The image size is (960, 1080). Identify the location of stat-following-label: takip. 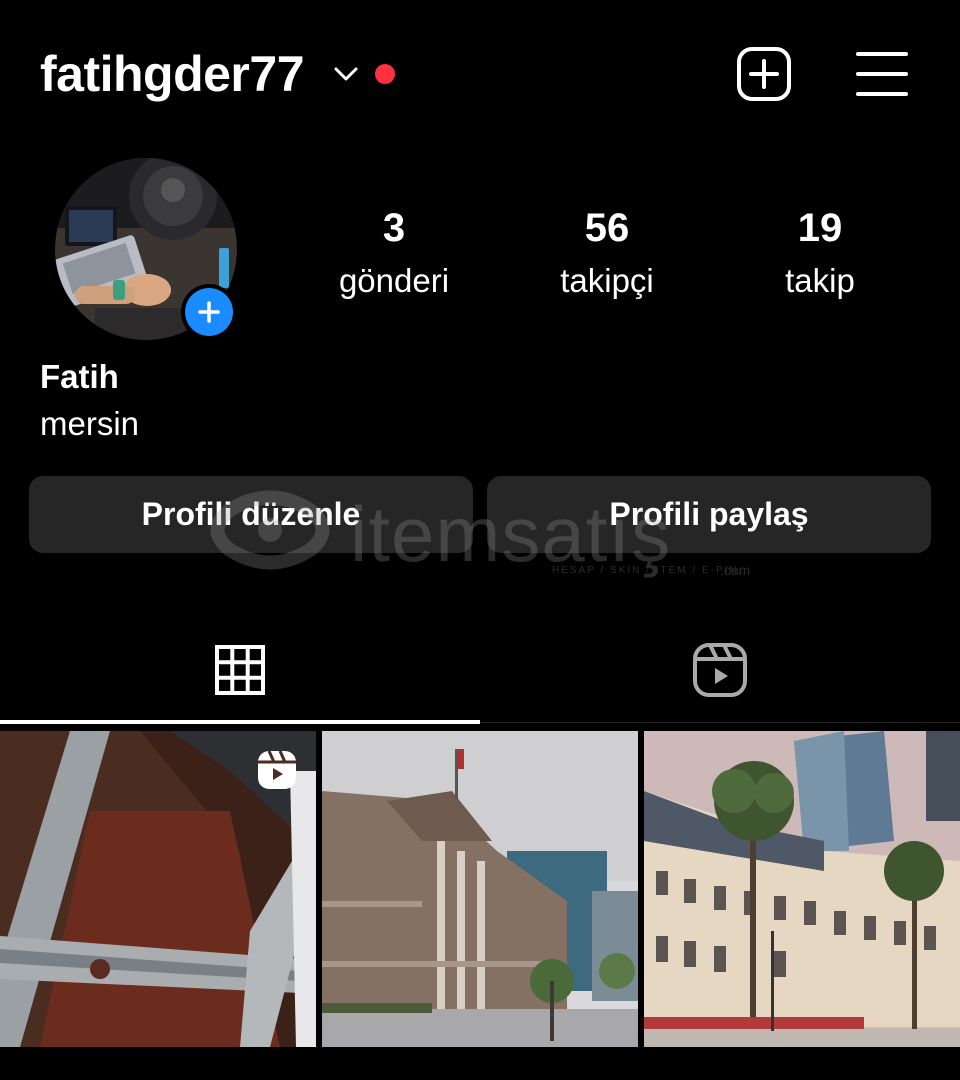
(820, 280).